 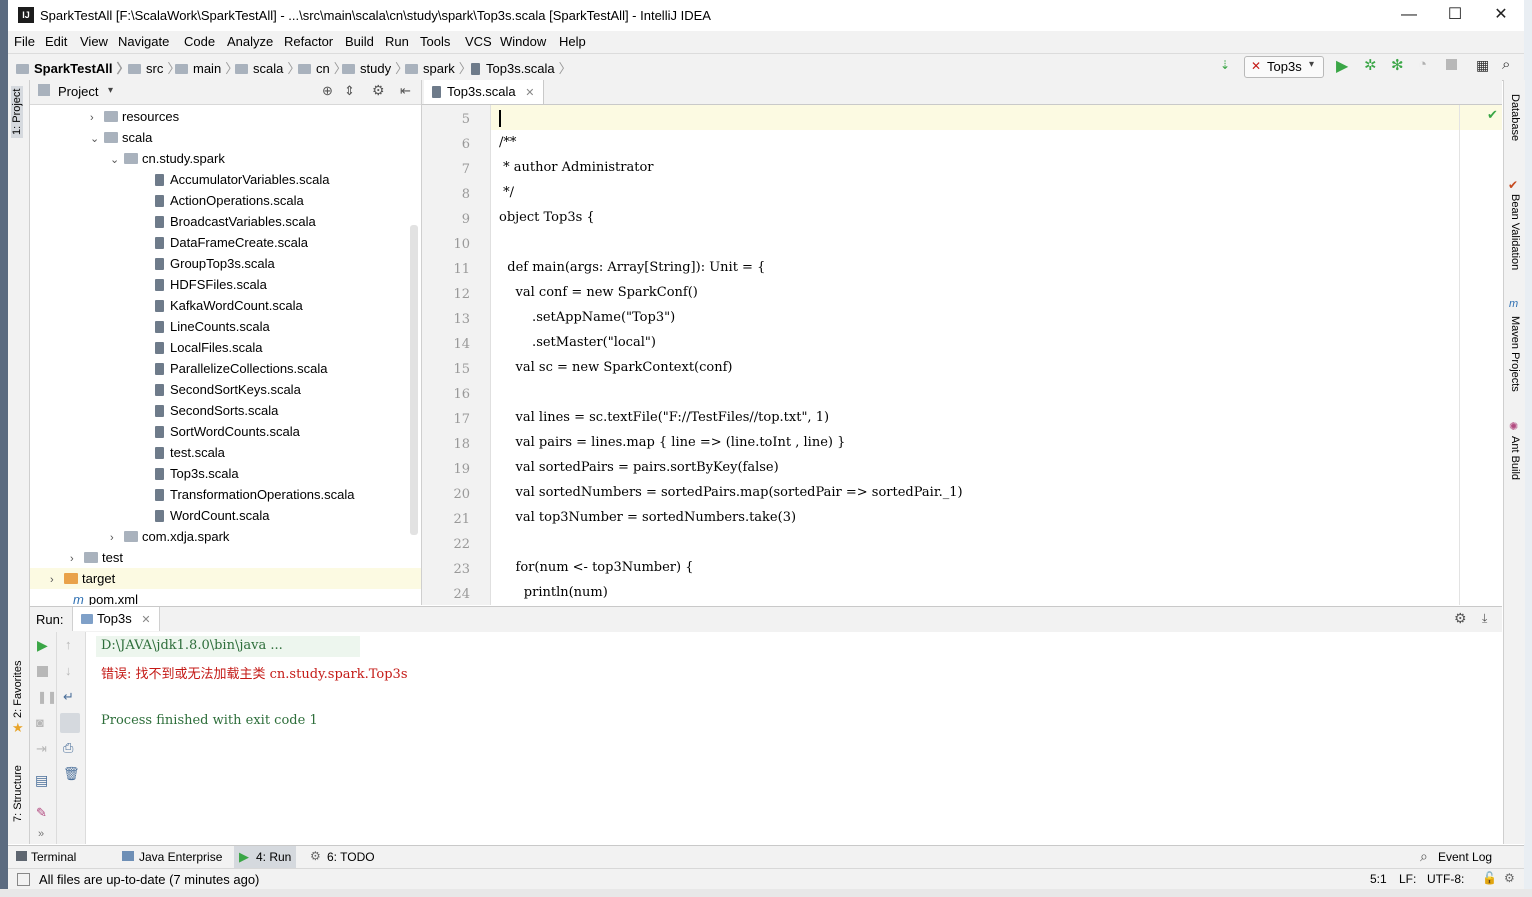 I want to click on close-tab-icon: ✕, so click(x=529, y=93).